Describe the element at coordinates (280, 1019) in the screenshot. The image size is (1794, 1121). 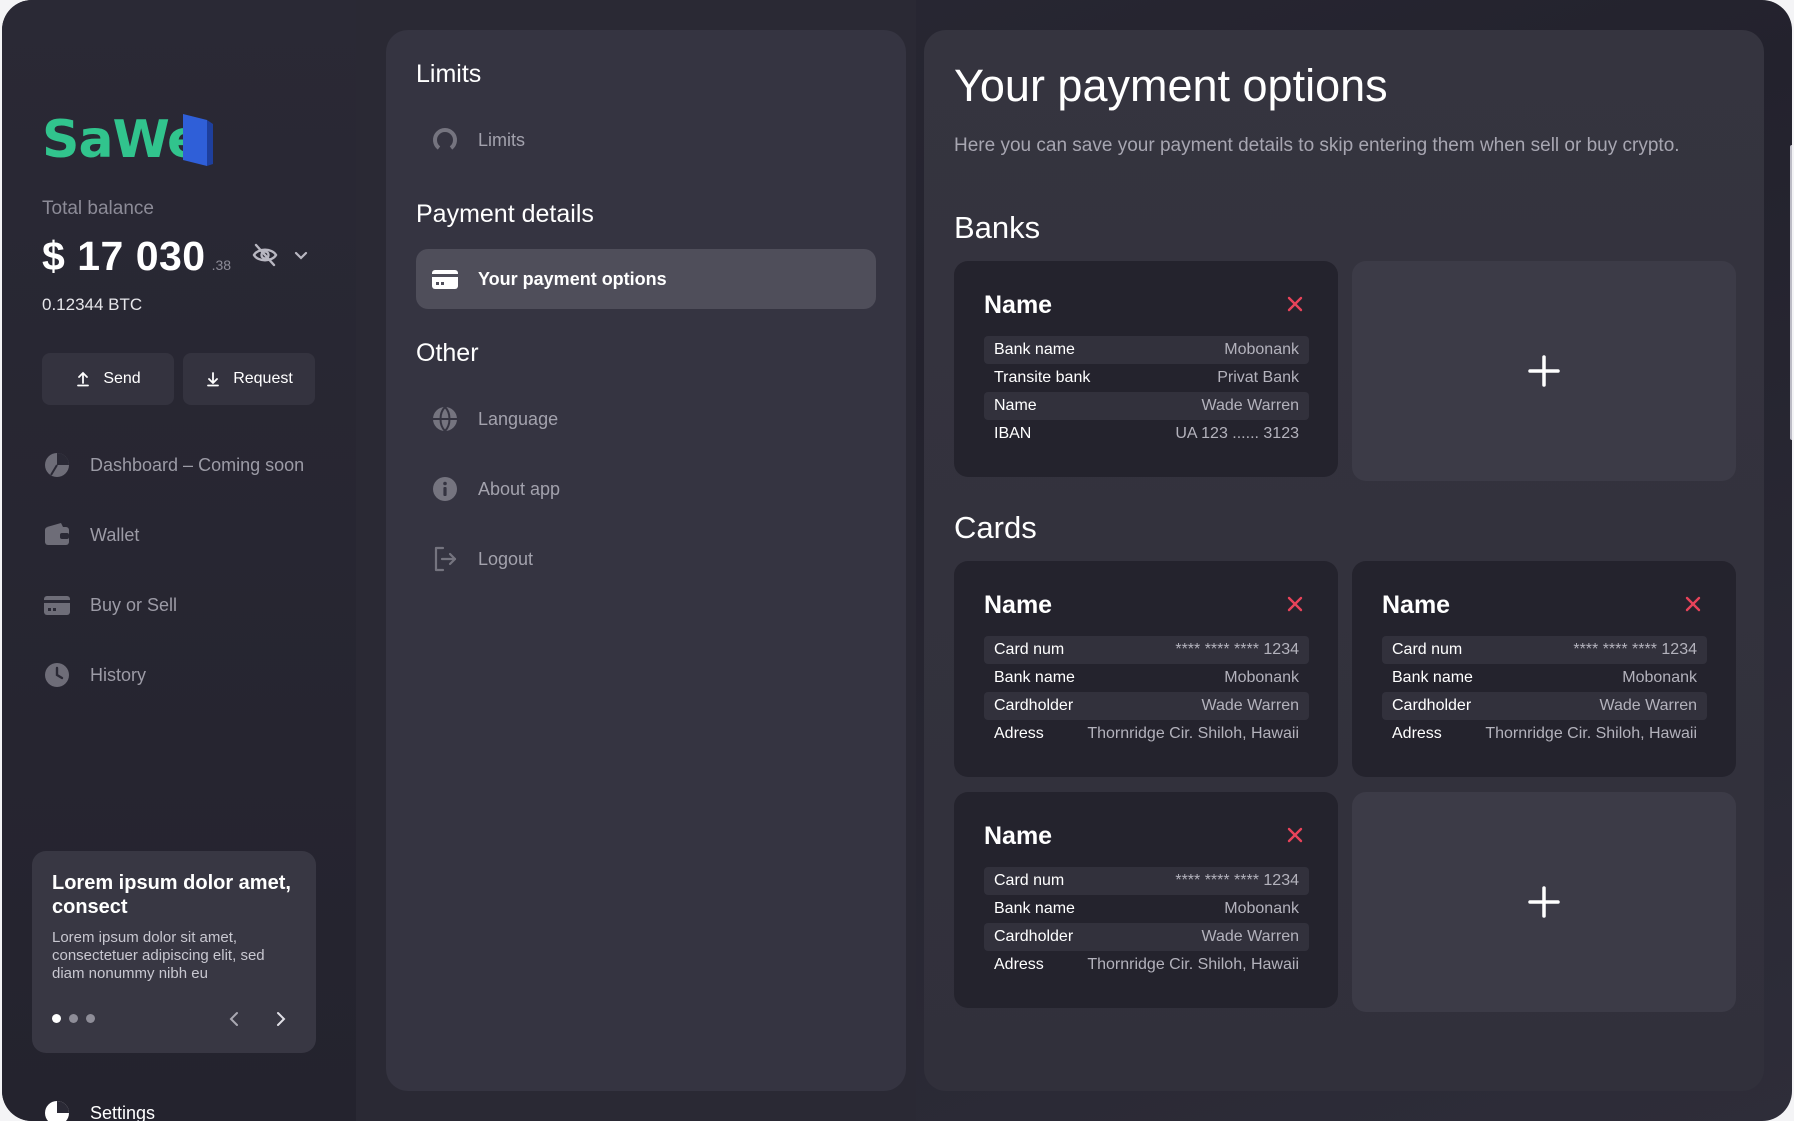
I see `chevron-right-icon` at that location.